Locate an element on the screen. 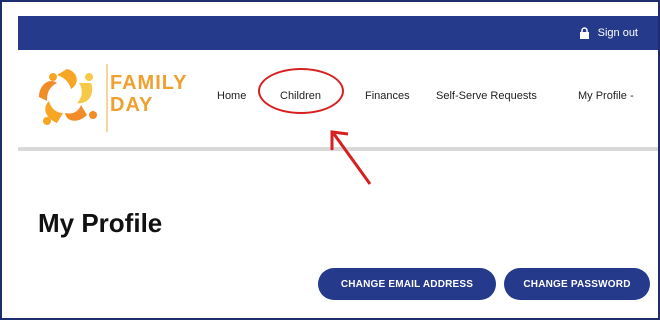  change-password-button: CHANGE PASSWORD is located at coordinates (577, 284).